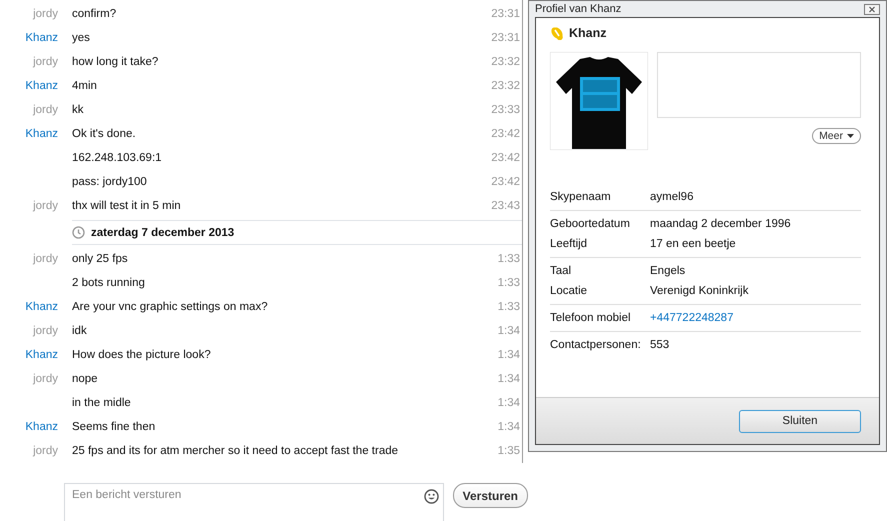  Describe the element at coordinates (660, 345) in the screenshot. I see `field-value: 553` at that location.